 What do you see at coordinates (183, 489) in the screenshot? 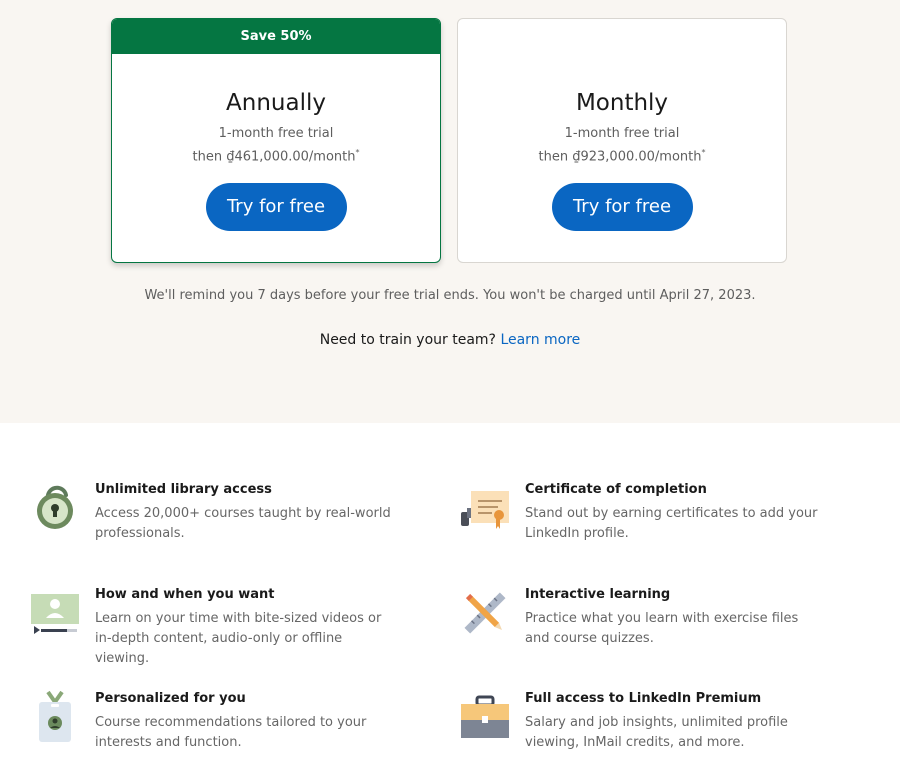
I see `feature-title: Unlimited library access` at bounding box center [183, 489].